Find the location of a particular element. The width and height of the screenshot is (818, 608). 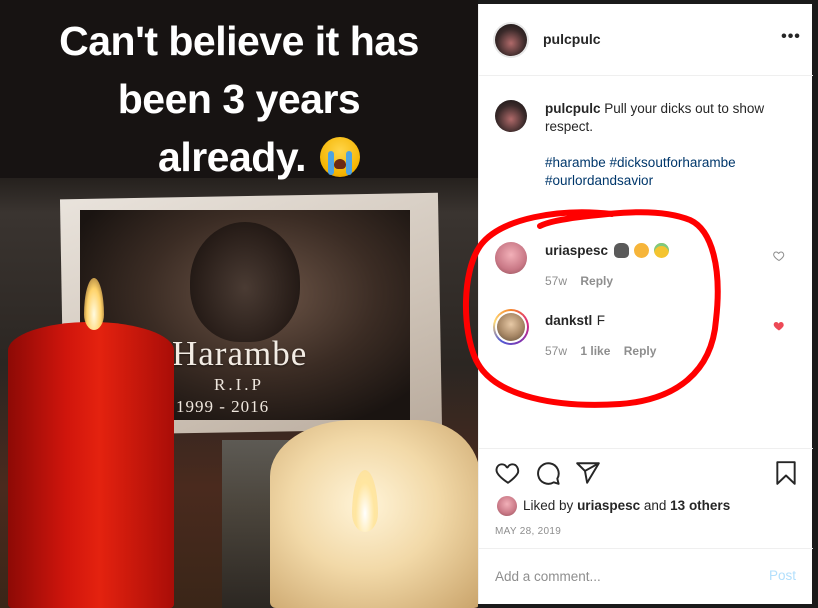

comment-username: uriaspesc is located at coordinates (576, 250).